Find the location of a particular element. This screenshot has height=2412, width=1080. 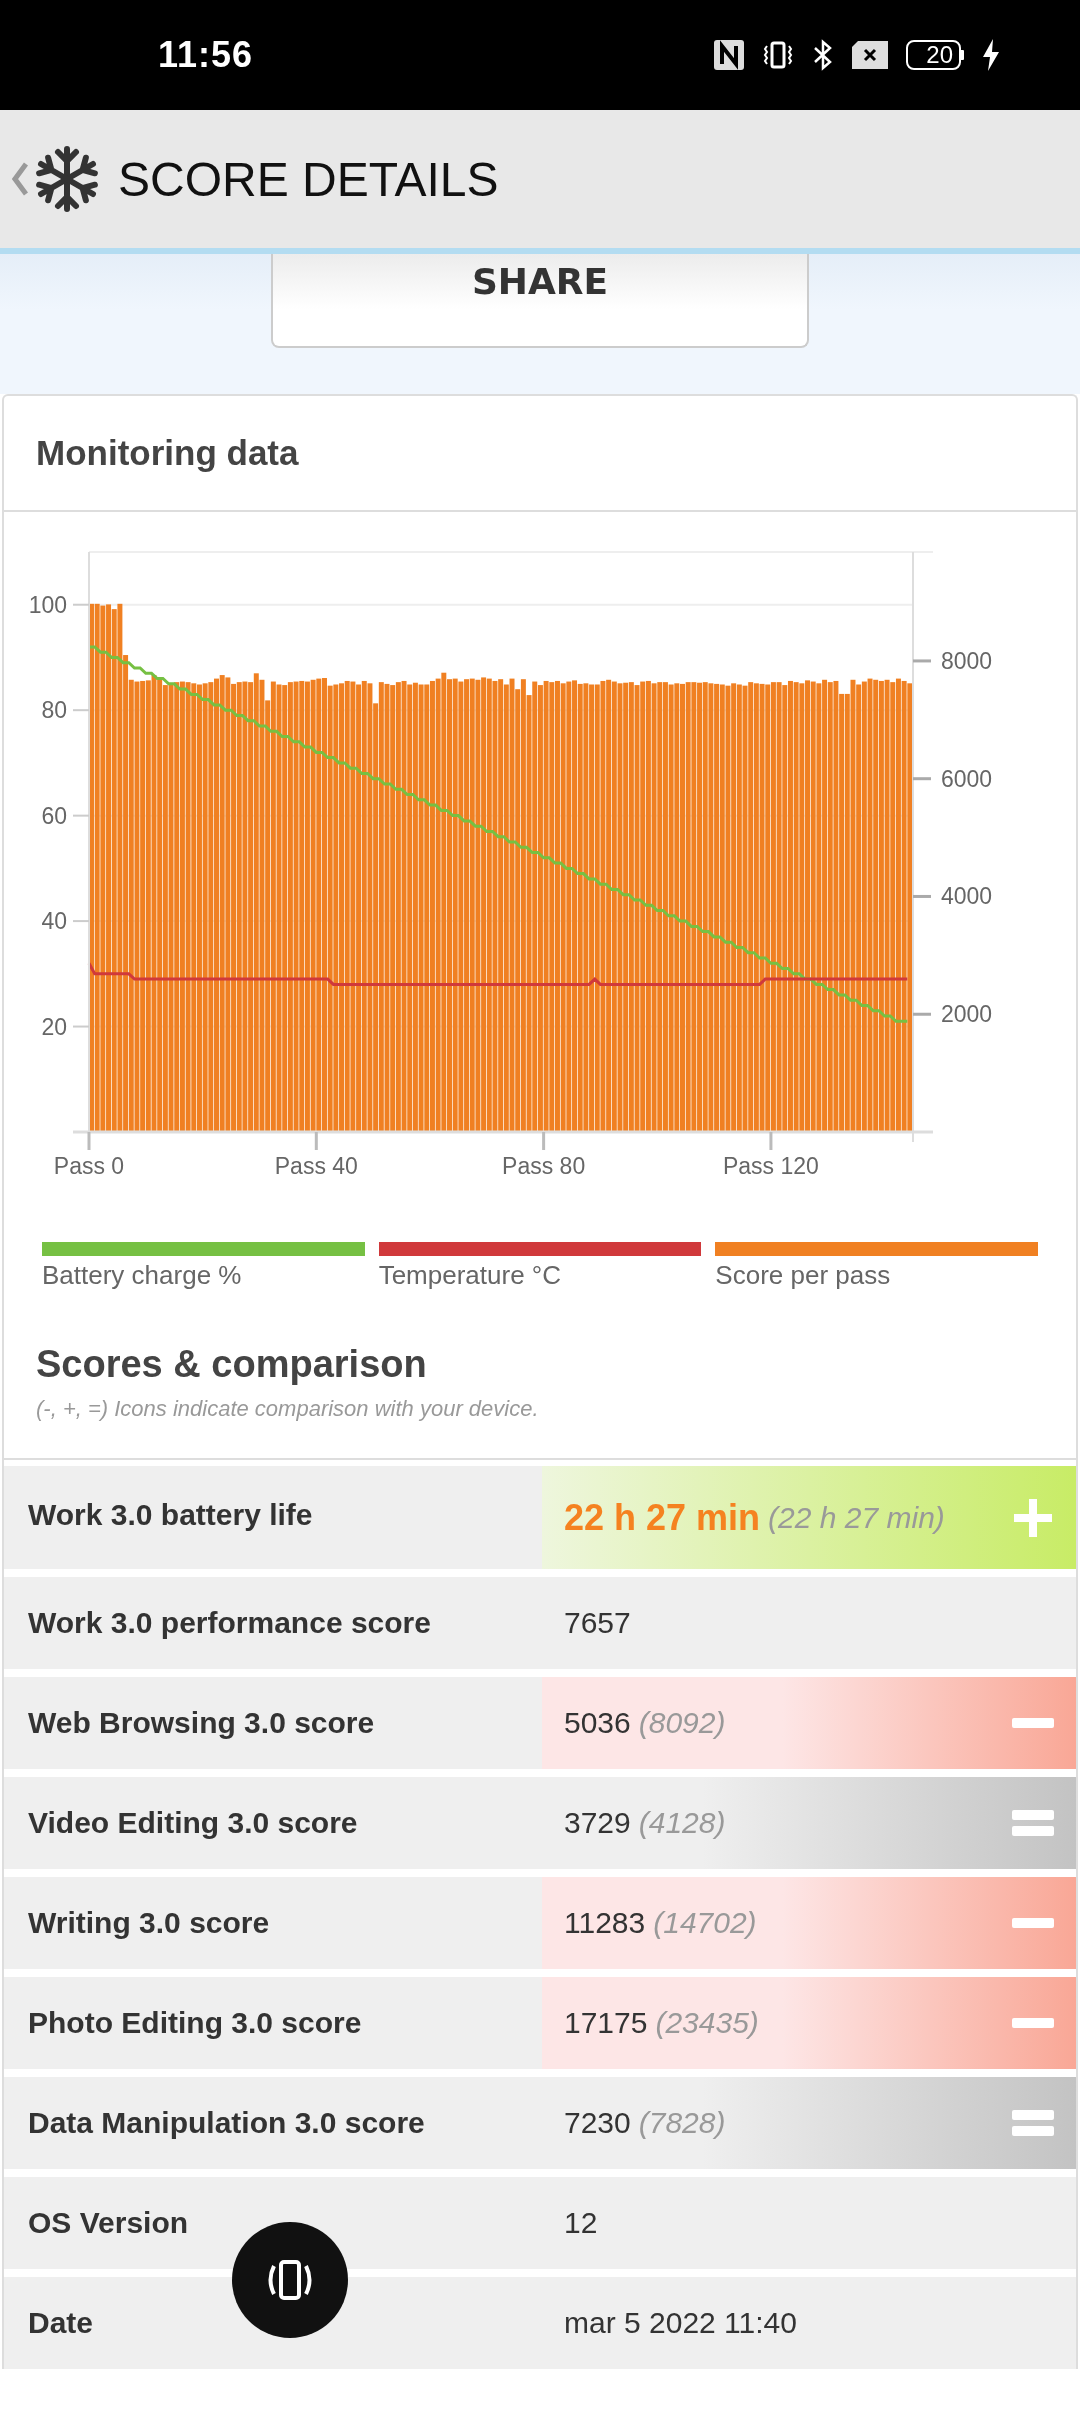

legend-label: Score per pass is located at coordinates (803, 1275).